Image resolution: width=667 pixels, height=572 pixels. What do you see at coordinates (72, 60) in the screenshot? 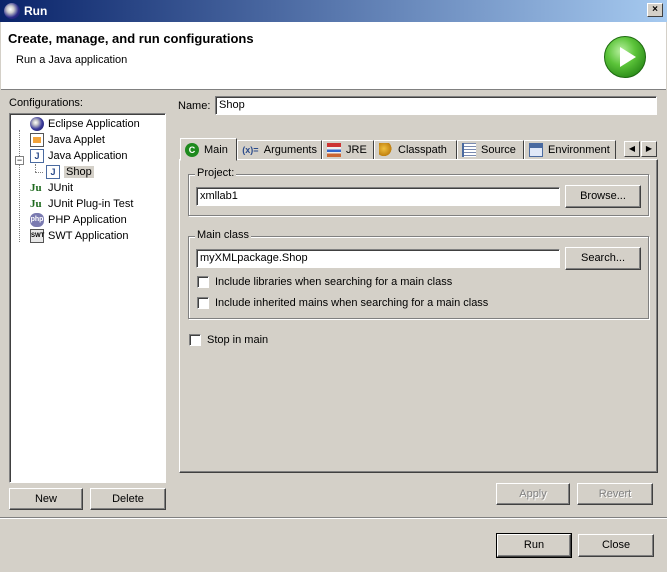
I see `header-subtitle: Run a Java application` at bounding box center [72, 60].